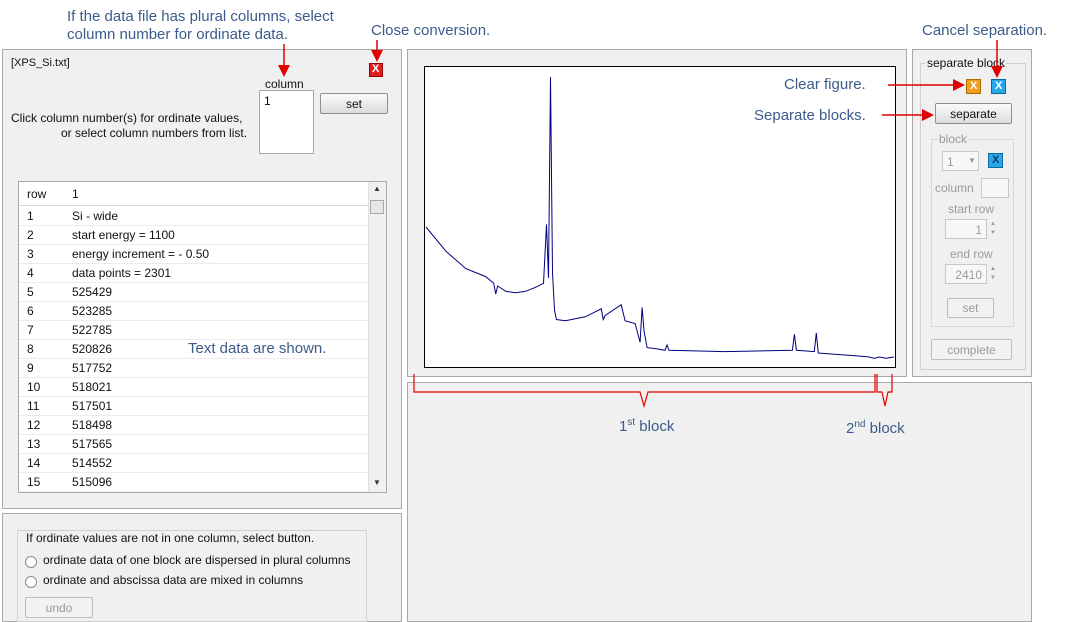 This screenshot has height=622, width=1072. I want to click on start-row-value: 1, so click(978, 230).